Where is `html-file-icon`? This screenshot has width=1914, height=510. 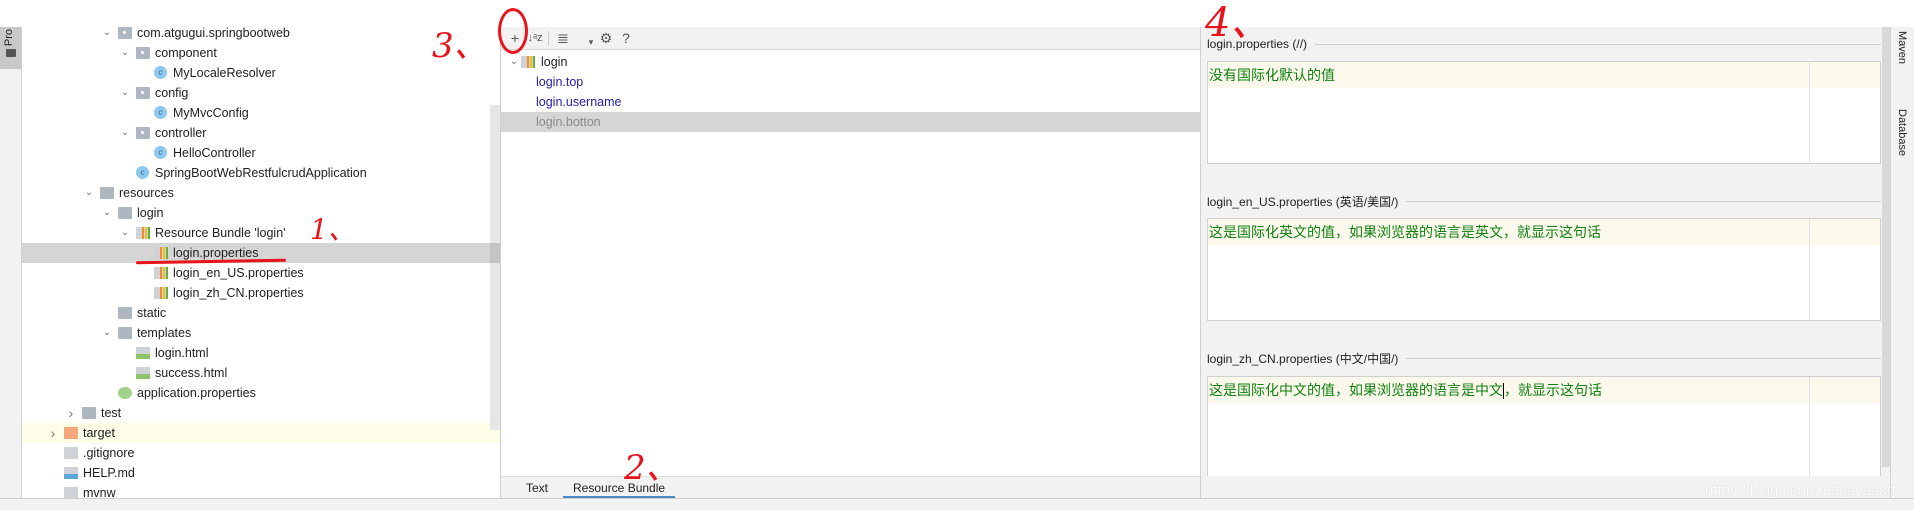
html-file-icon is located at coordinates (143, 373).